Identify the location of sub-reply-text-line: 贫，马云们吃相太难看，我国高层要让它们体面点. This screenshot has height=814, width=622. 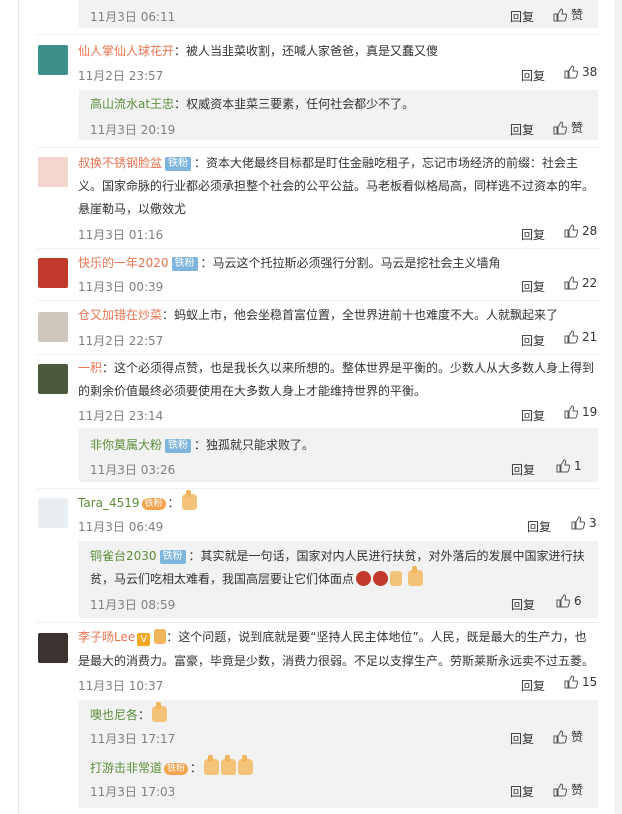
(342, 578).